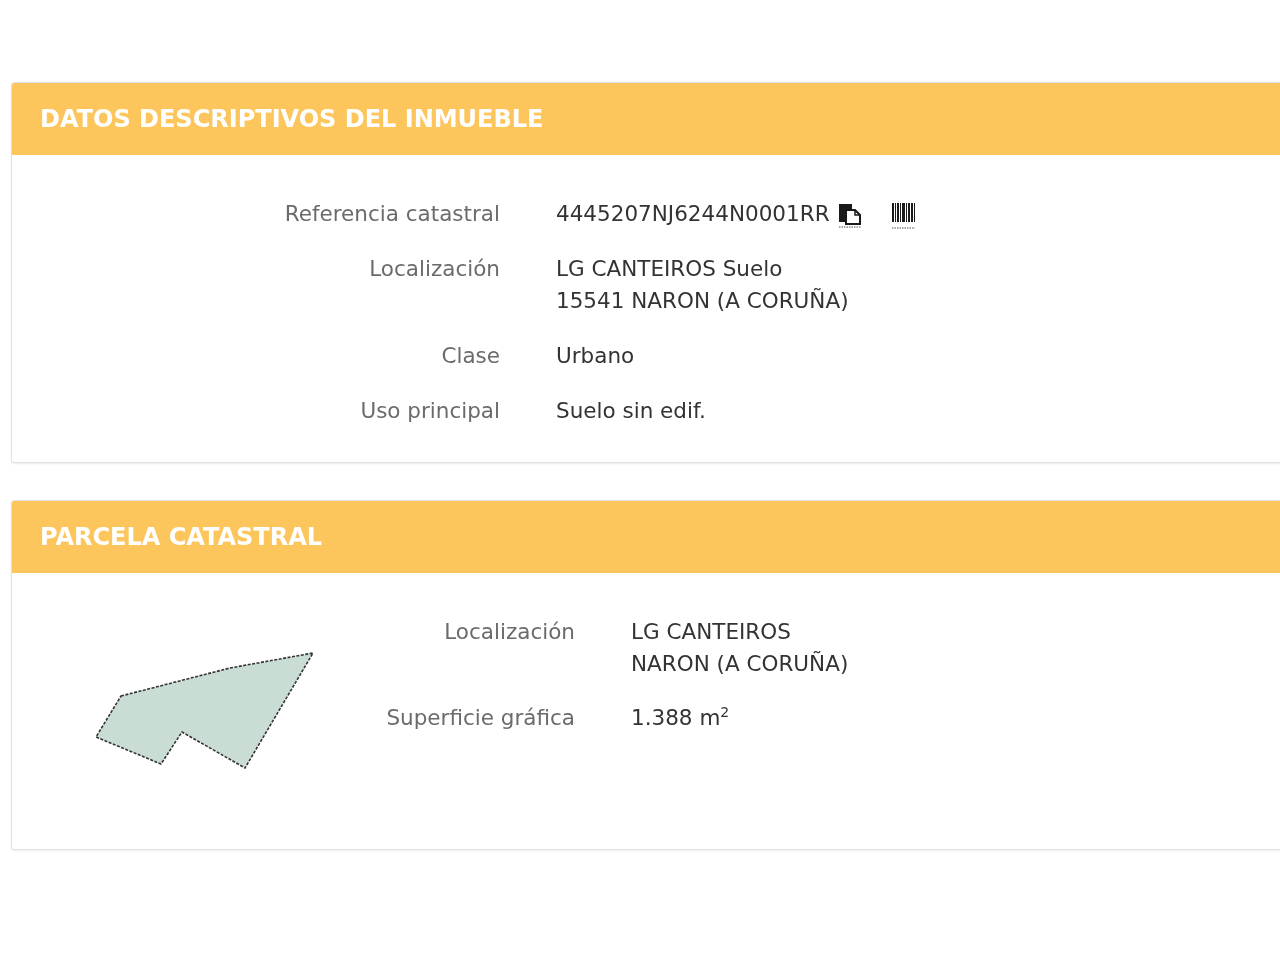  I want to click on field-label: Referencia catastral, so click(391, 214).